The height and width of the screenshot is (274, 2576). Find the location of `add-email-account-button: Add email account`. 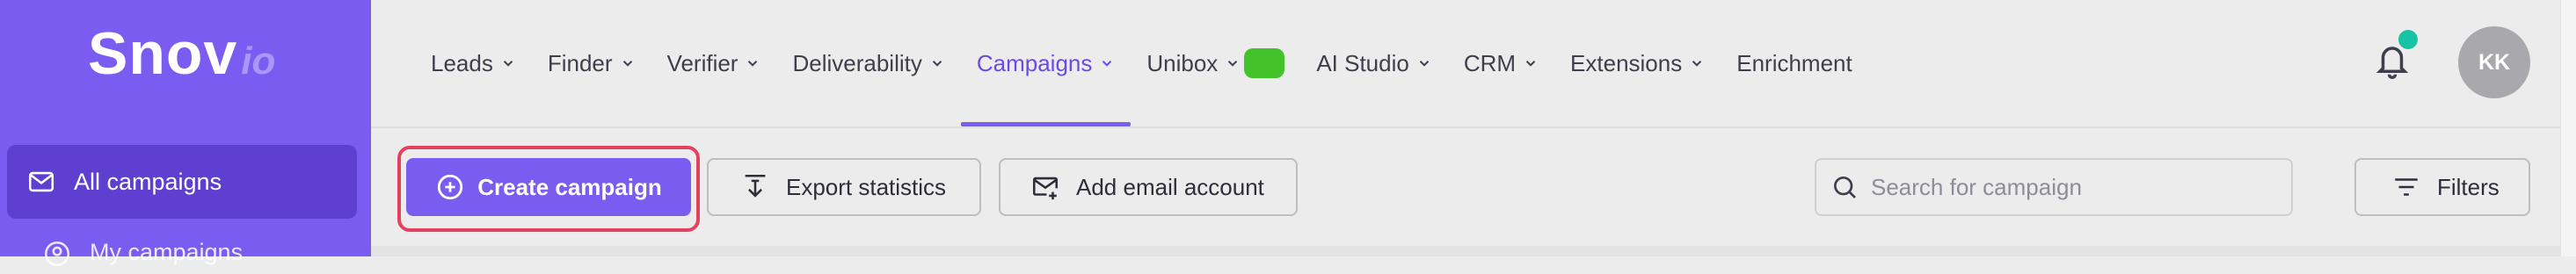

add-email-account-button: Add email account is located at coordinates (1148, 187).